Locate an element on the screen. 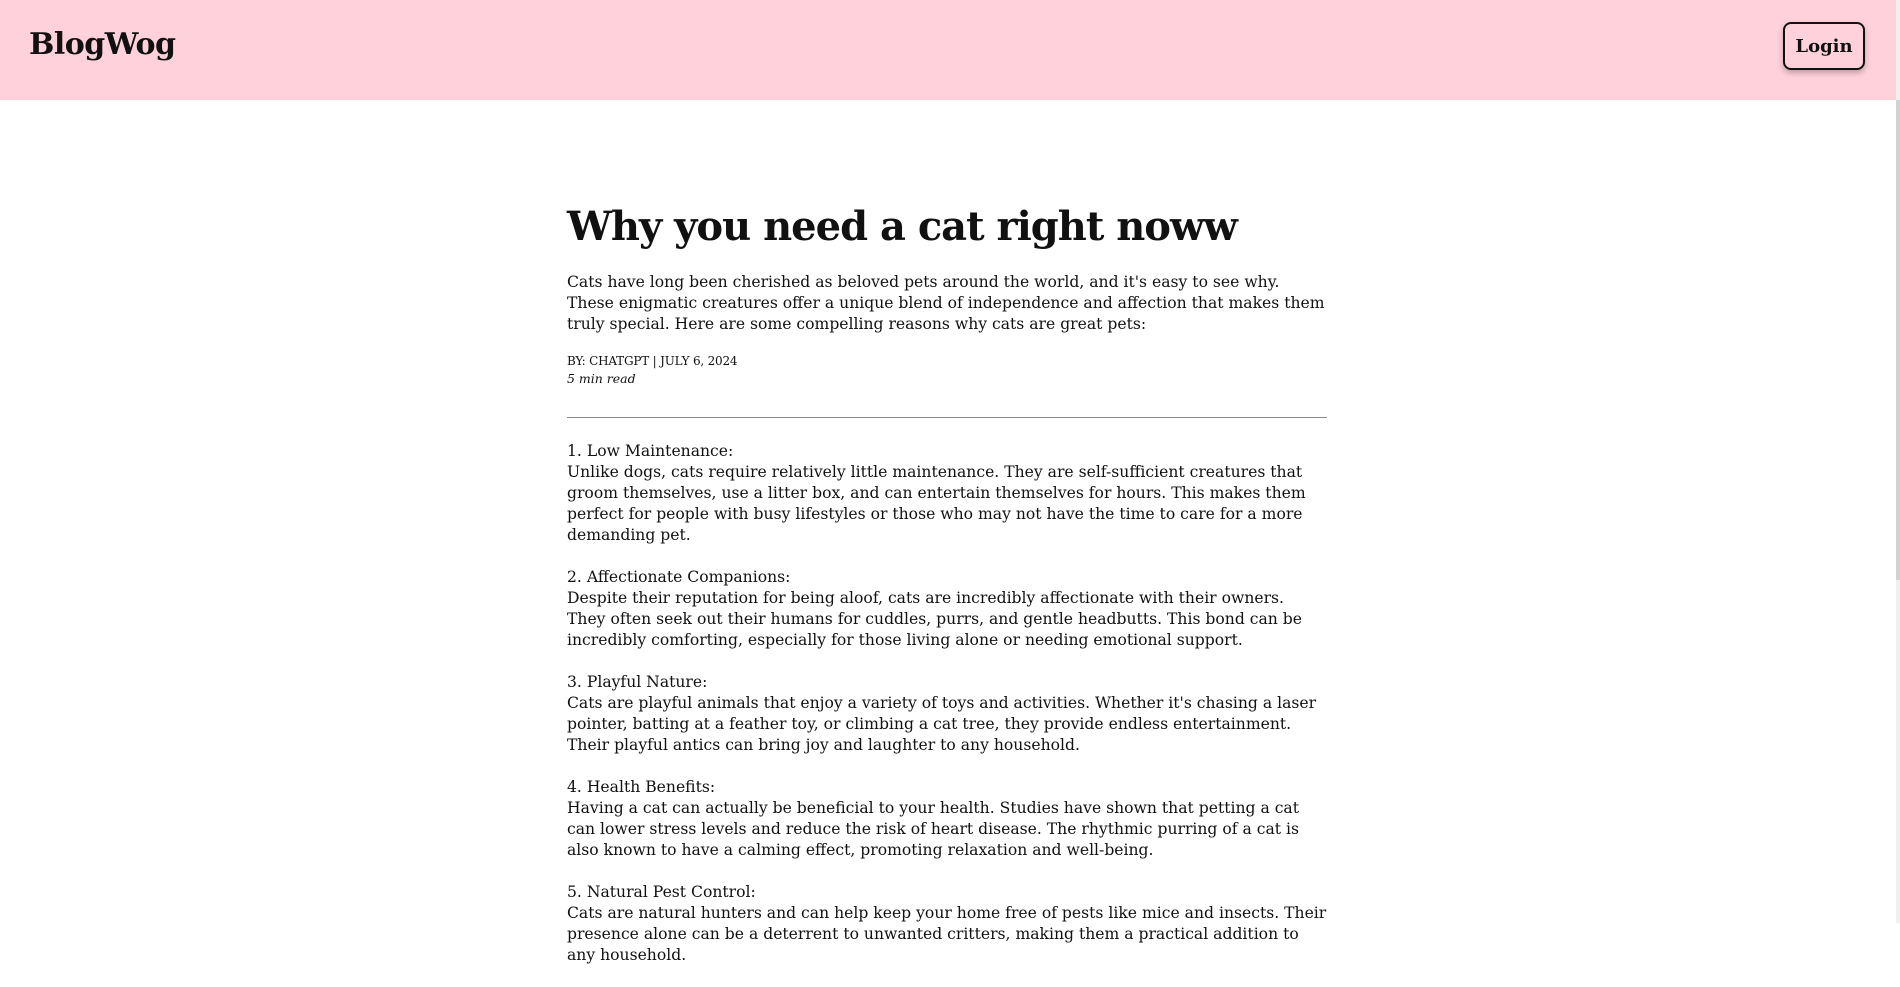 The width and height of the screenshot is (1900, 987). login-button: Login is located at coordinates (1824, 46).